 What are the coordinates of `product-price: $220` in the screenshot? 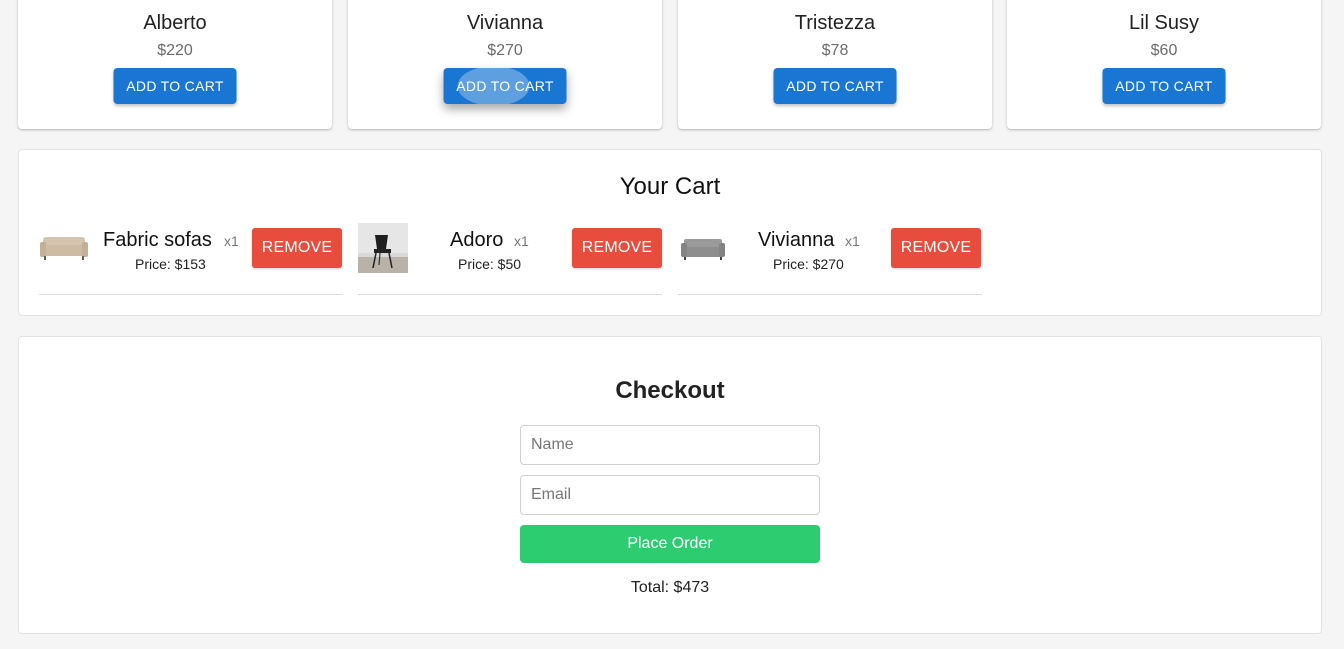 It's located at (175, 50).